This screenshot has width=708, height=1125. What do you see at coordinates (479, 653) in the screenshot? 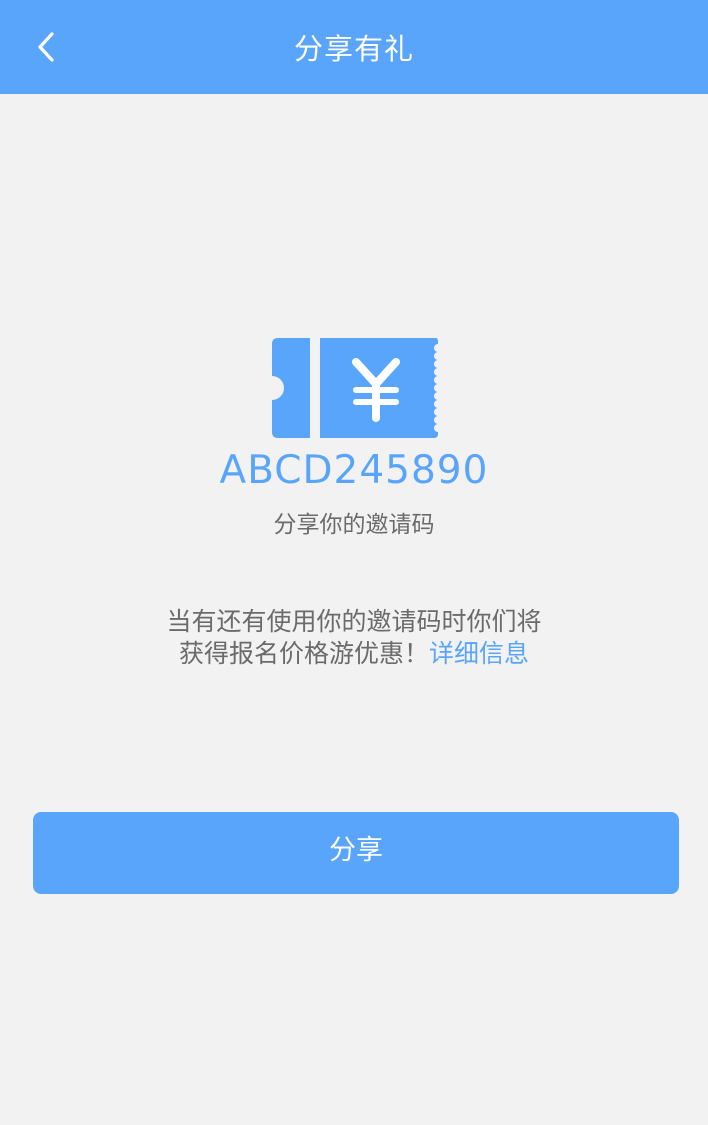
I see `details-link: 详细信息` at bounding box center [479, 653].